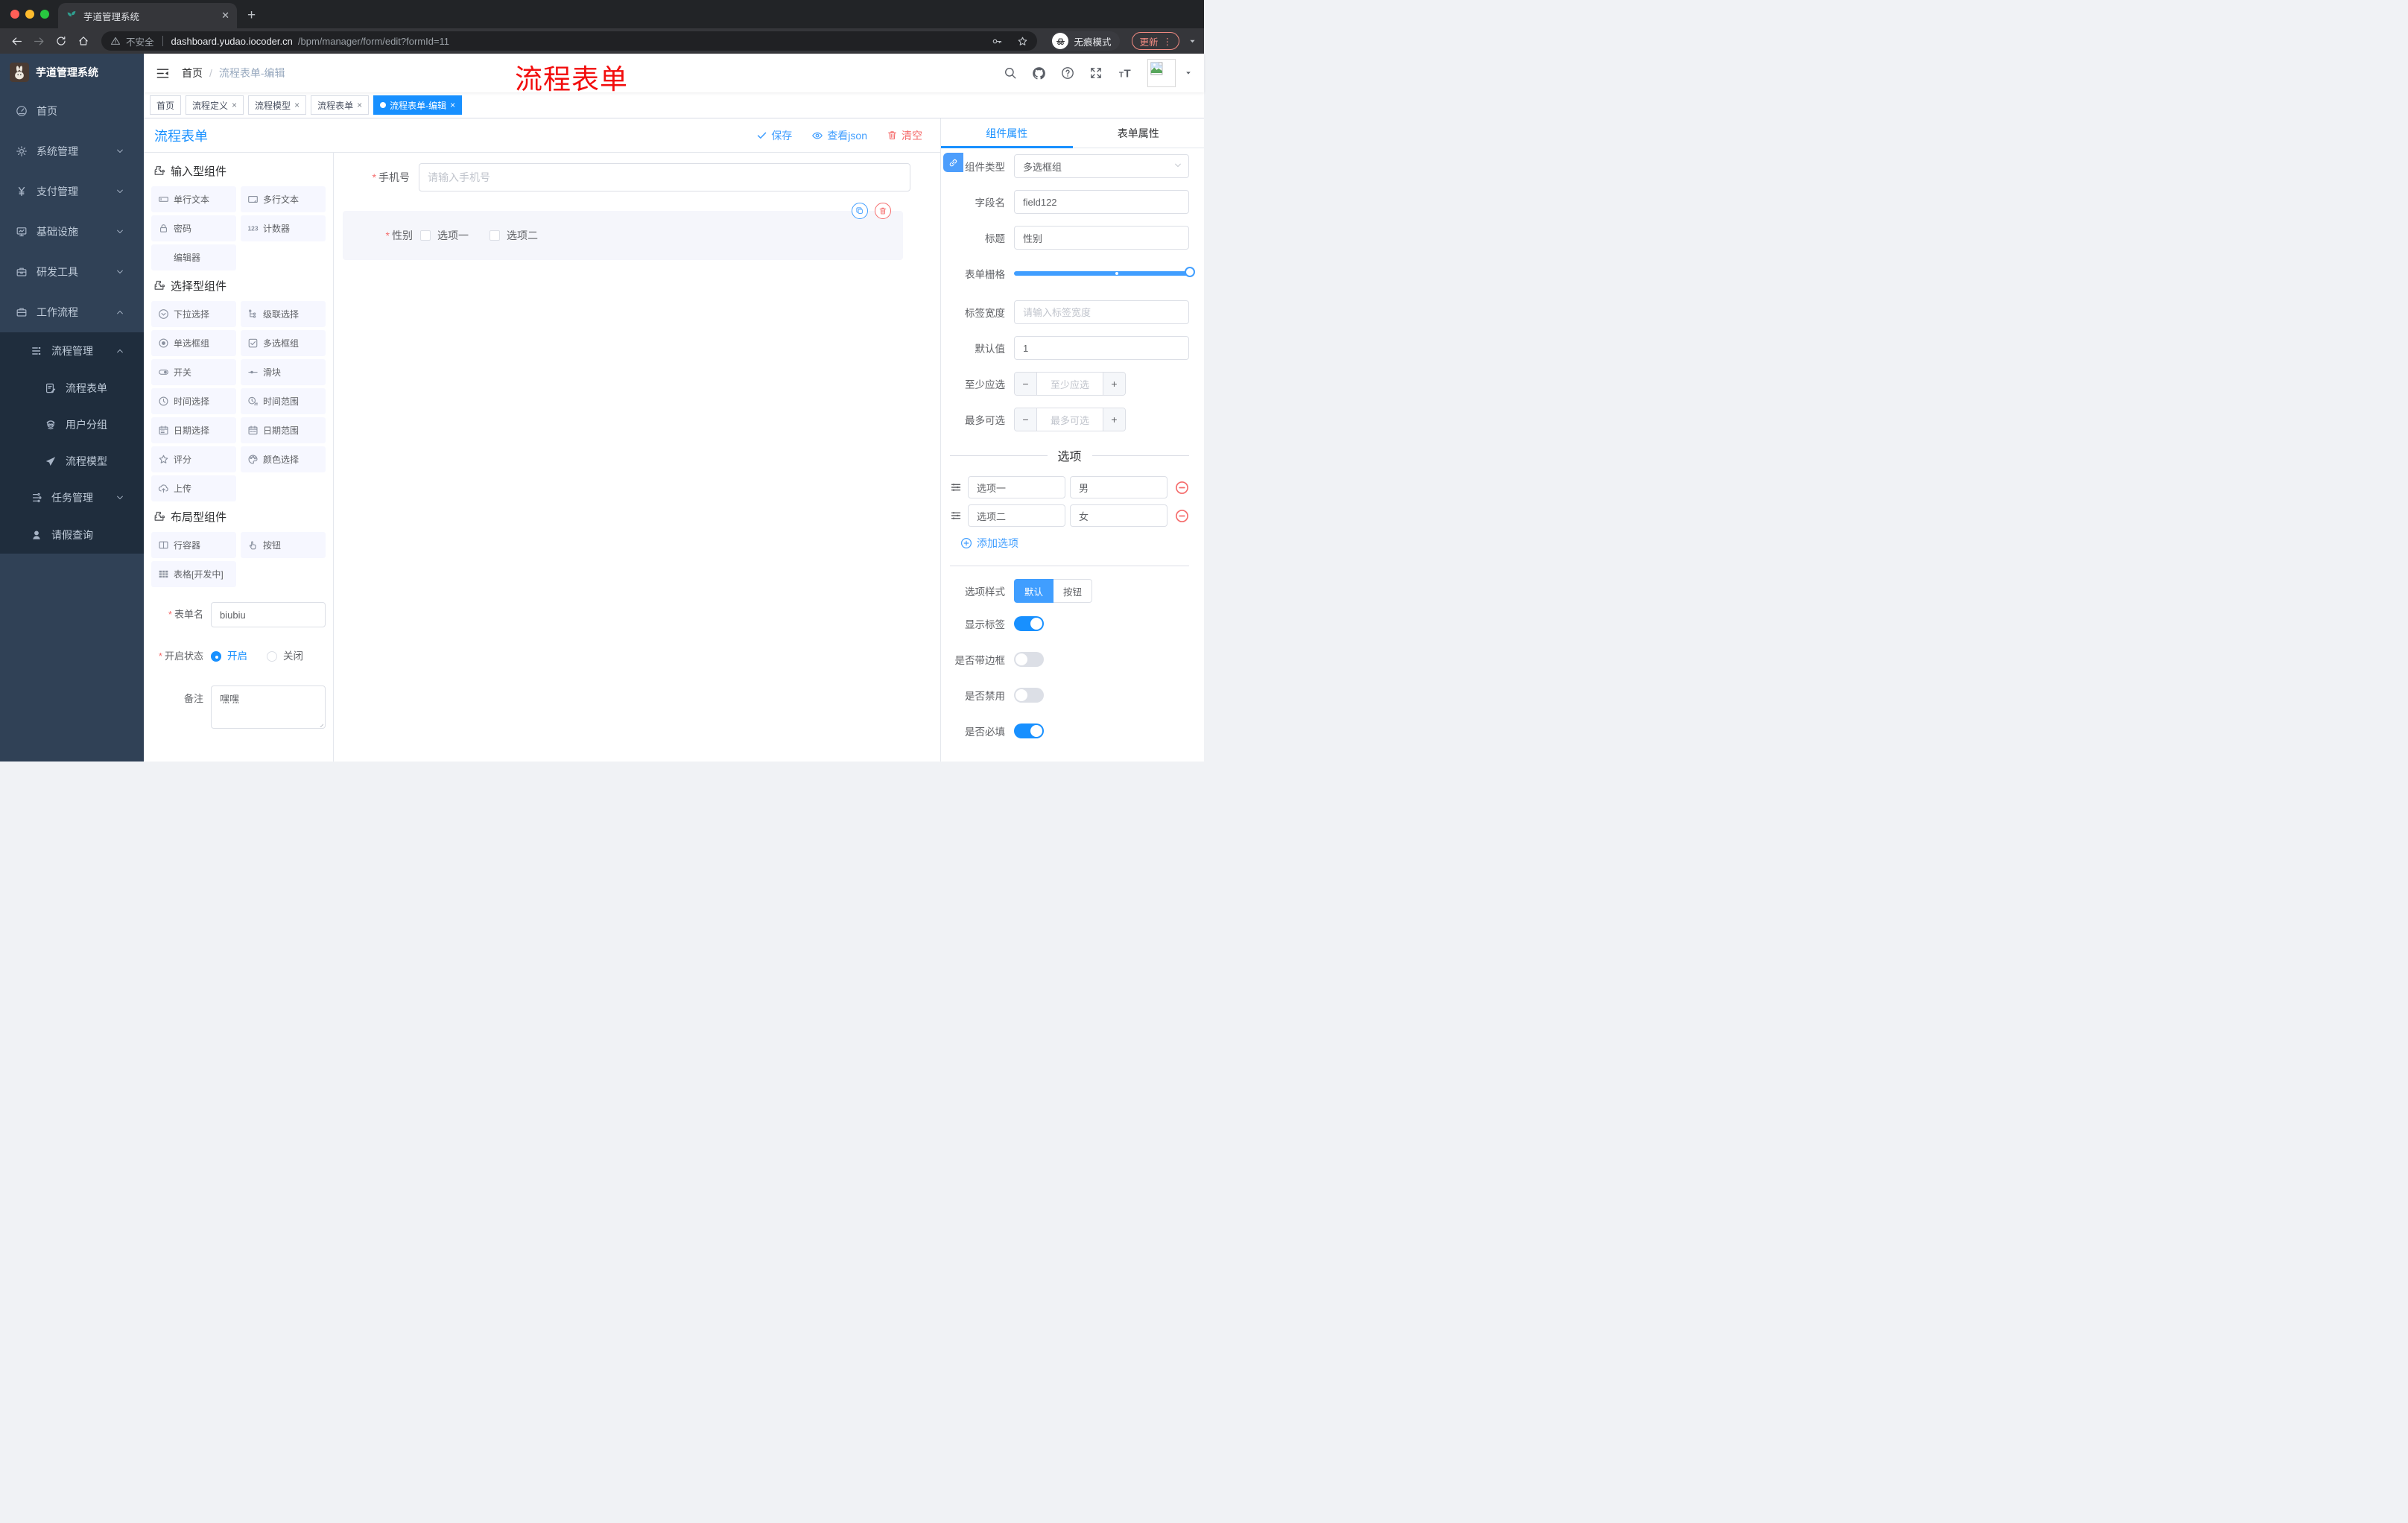 The height and width of the screenshot is (1523, 2408). What do you see at coordinates (1034, 591) in the screenshot?
I see `style-option-默认: 默认` at bounding box center [1034, 591].